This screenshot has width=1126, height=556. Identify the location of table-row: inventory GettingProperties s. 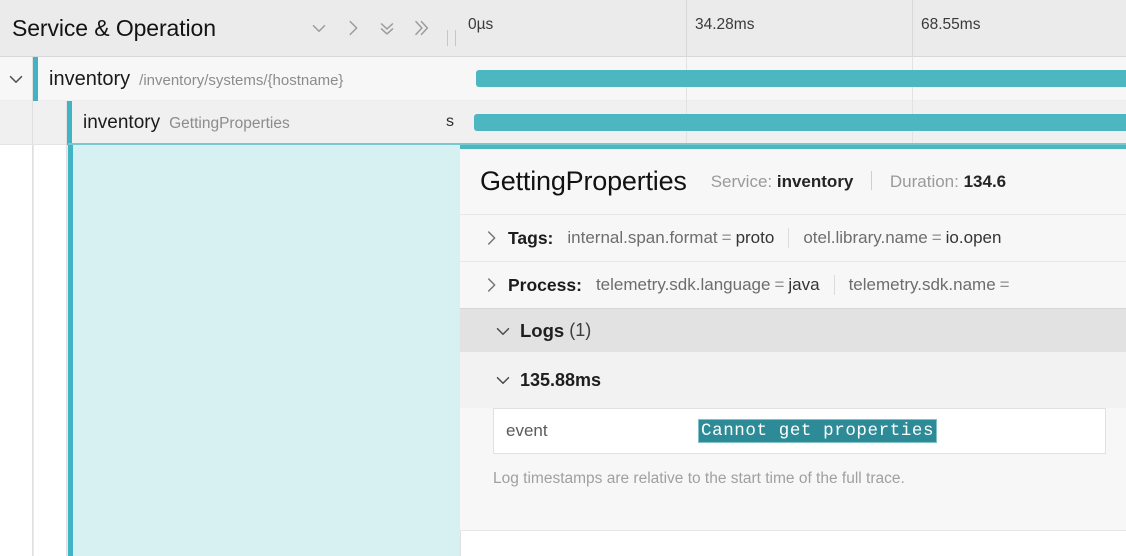
(563, 123).